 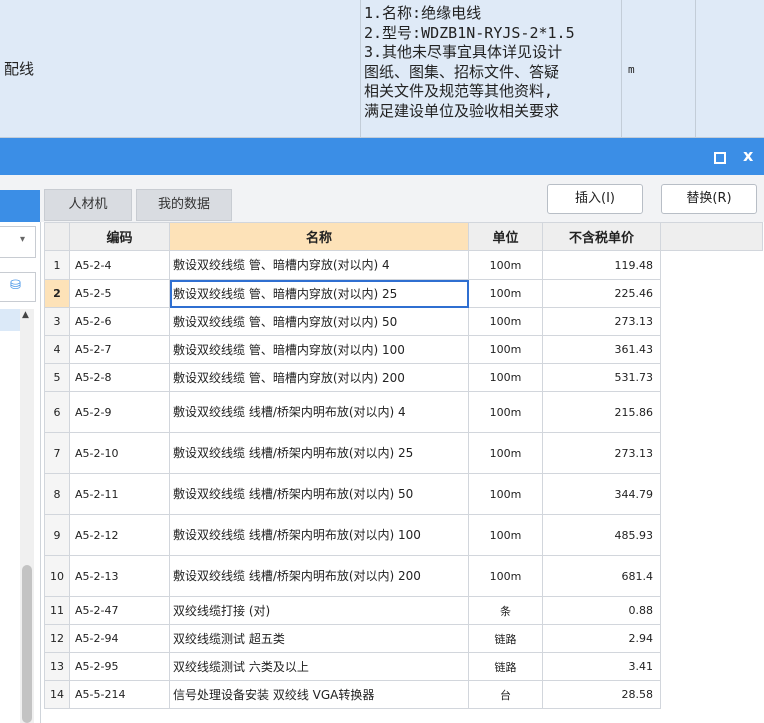 I want to click on tree-selected-item, so click(x=10, y=320).